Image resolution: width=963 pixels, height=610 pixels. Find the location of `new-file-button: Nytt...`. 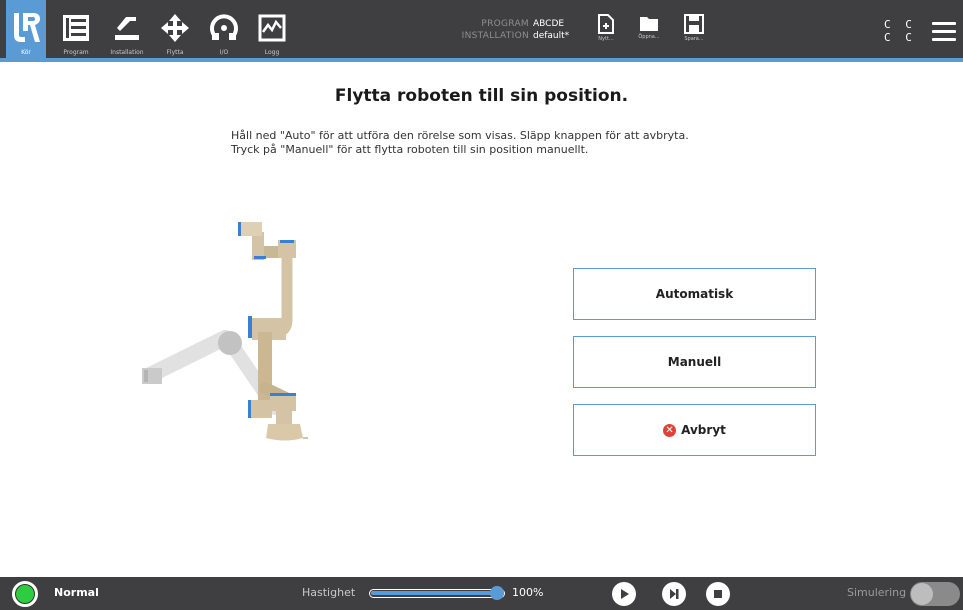

new-file-button: Nytt... is located at coordinates (606, 36).